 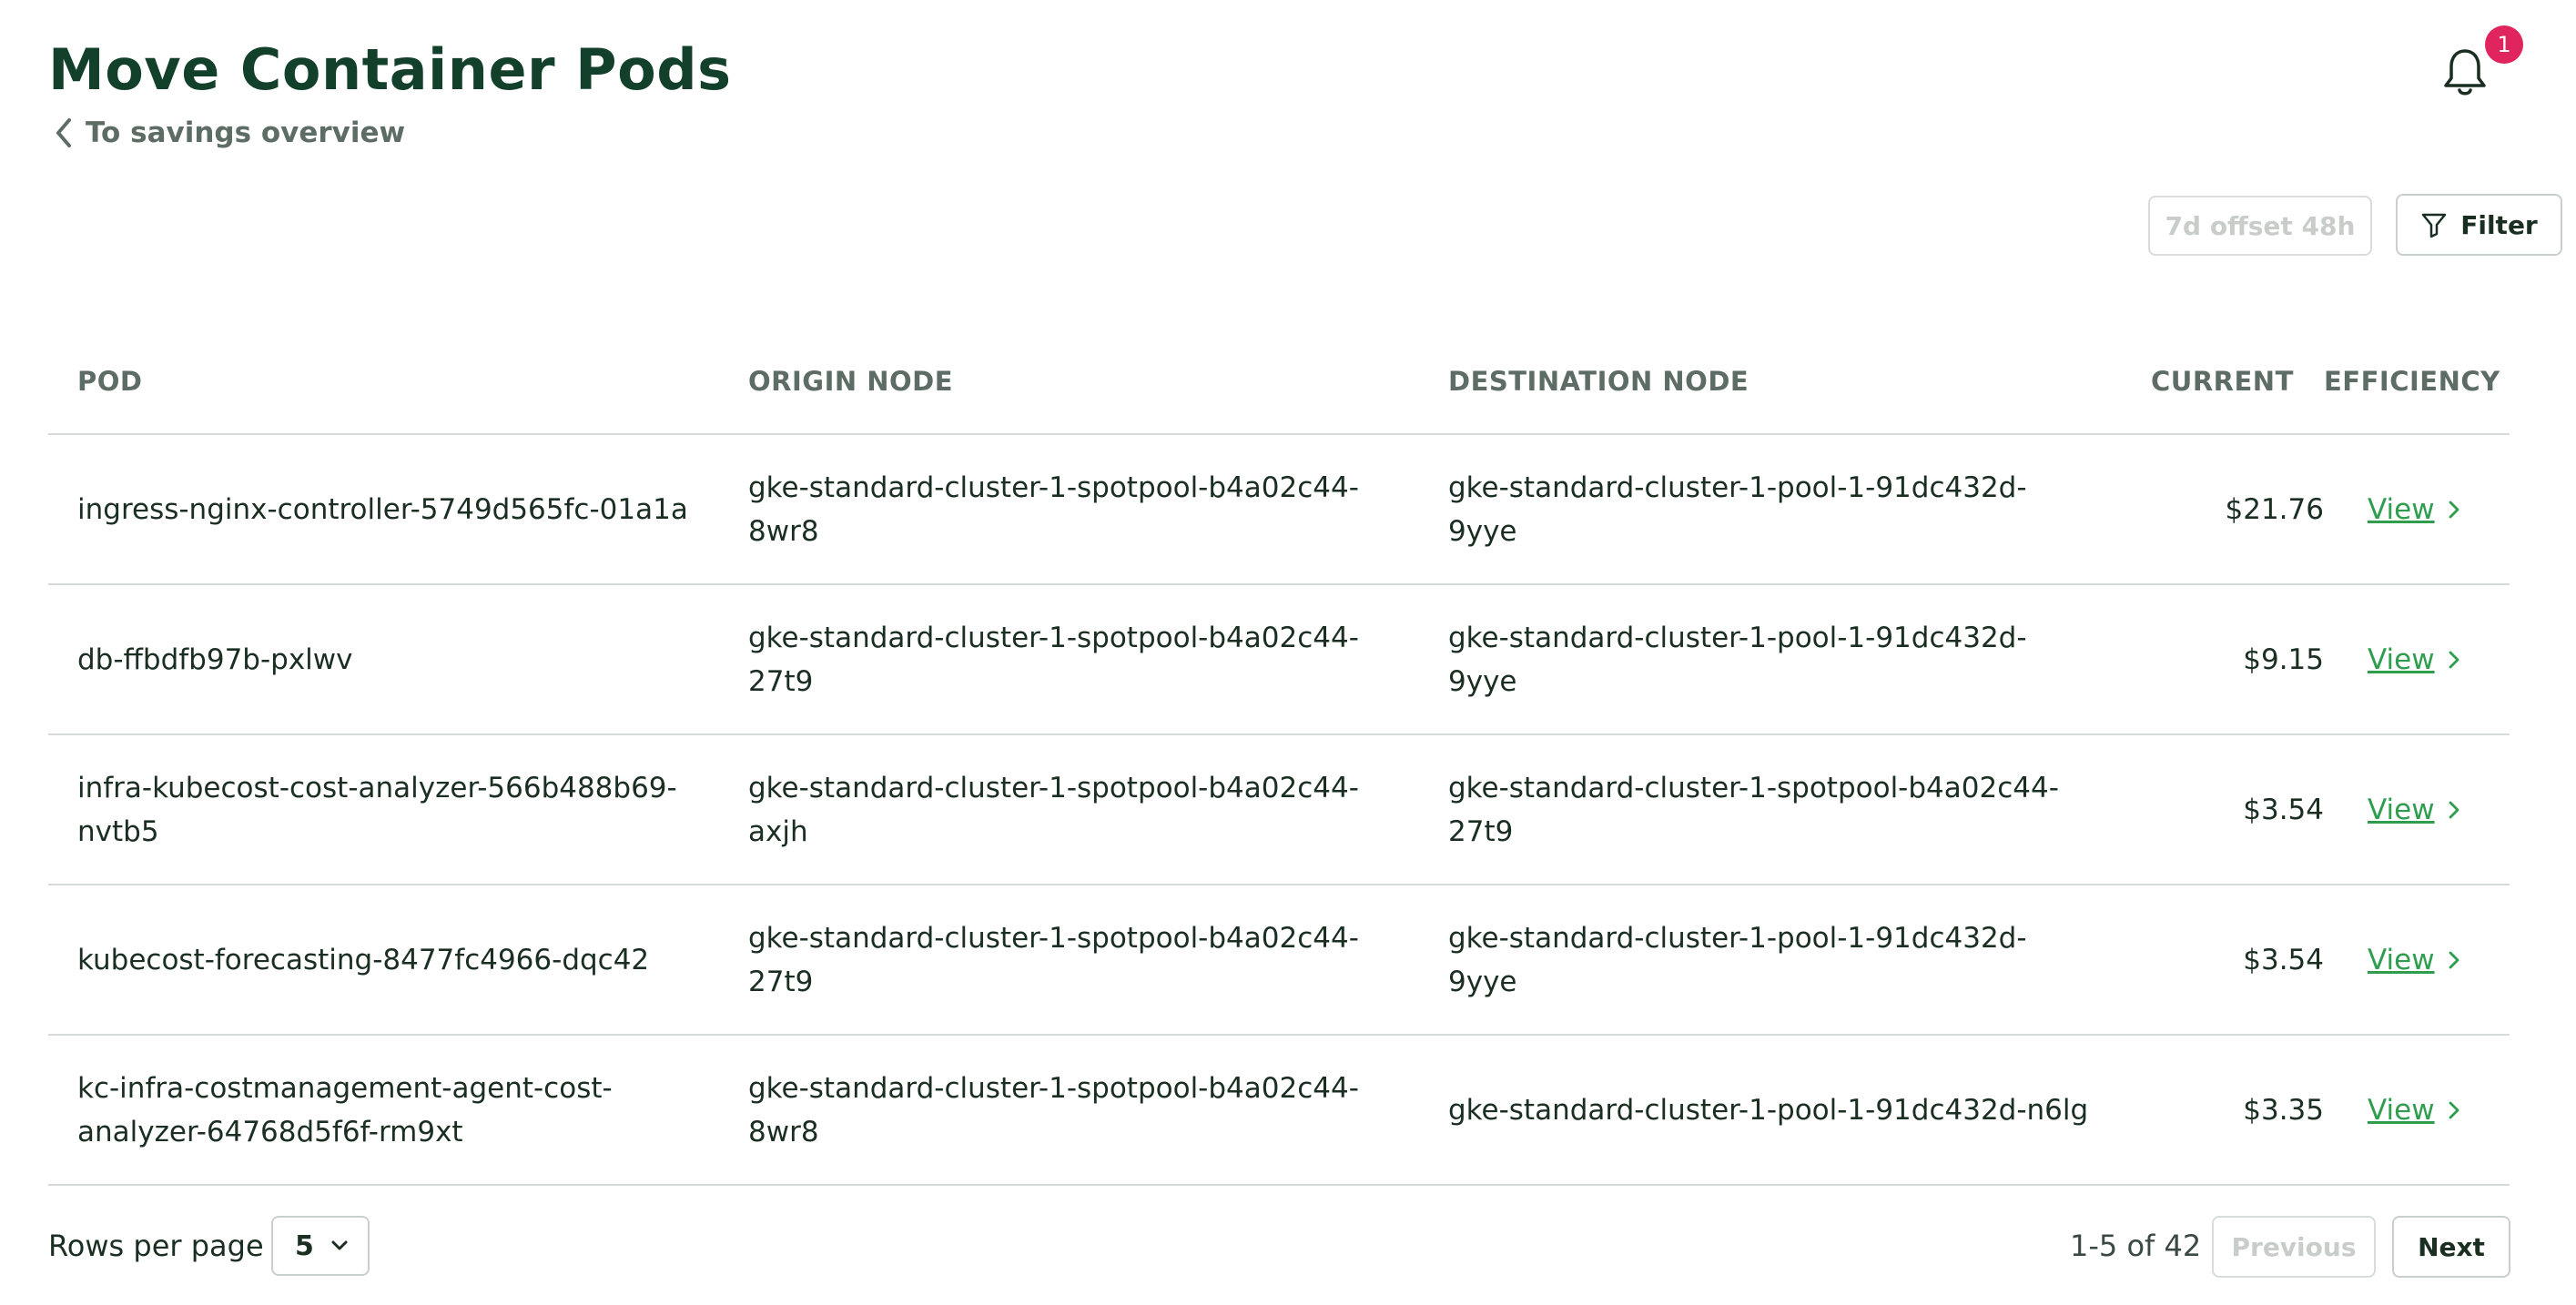 What do you see at coordinates (1598, 381) in the screenshot?
I see `column-header-destination-node: DESTINATION NODE` at bounding box center [1598, 381].